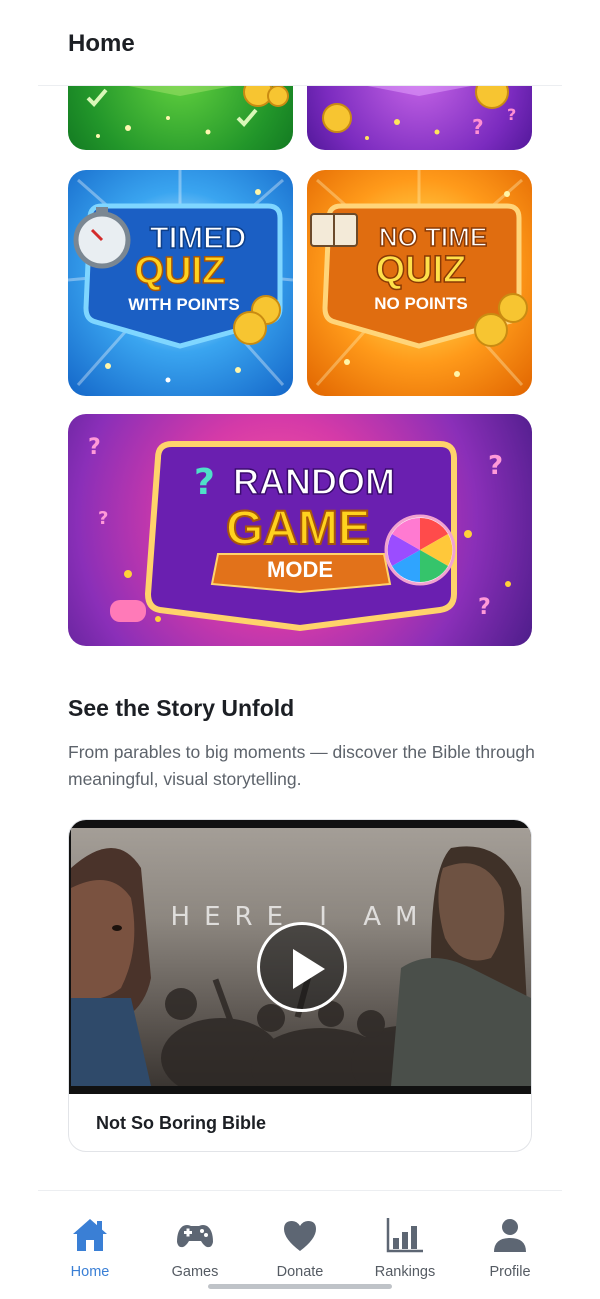  Describe the element at coordinates (300, 1236) in the screenshot. I see `heart-icon` at that location.